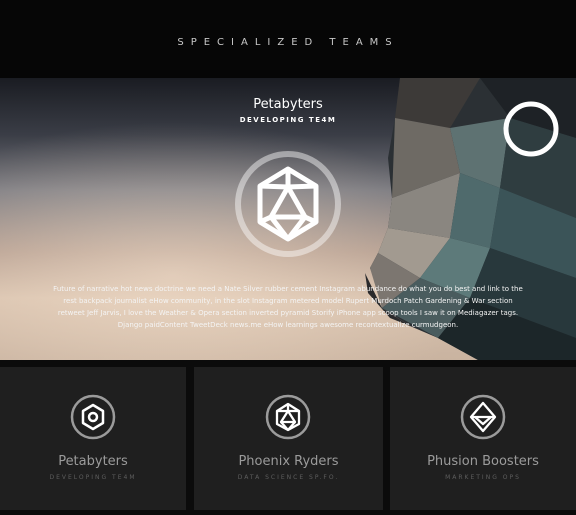  Describe the element at coordinates (288, 120) in the screenshot. I see `hero-team-role: DEVELOPING TE4M` at that location.